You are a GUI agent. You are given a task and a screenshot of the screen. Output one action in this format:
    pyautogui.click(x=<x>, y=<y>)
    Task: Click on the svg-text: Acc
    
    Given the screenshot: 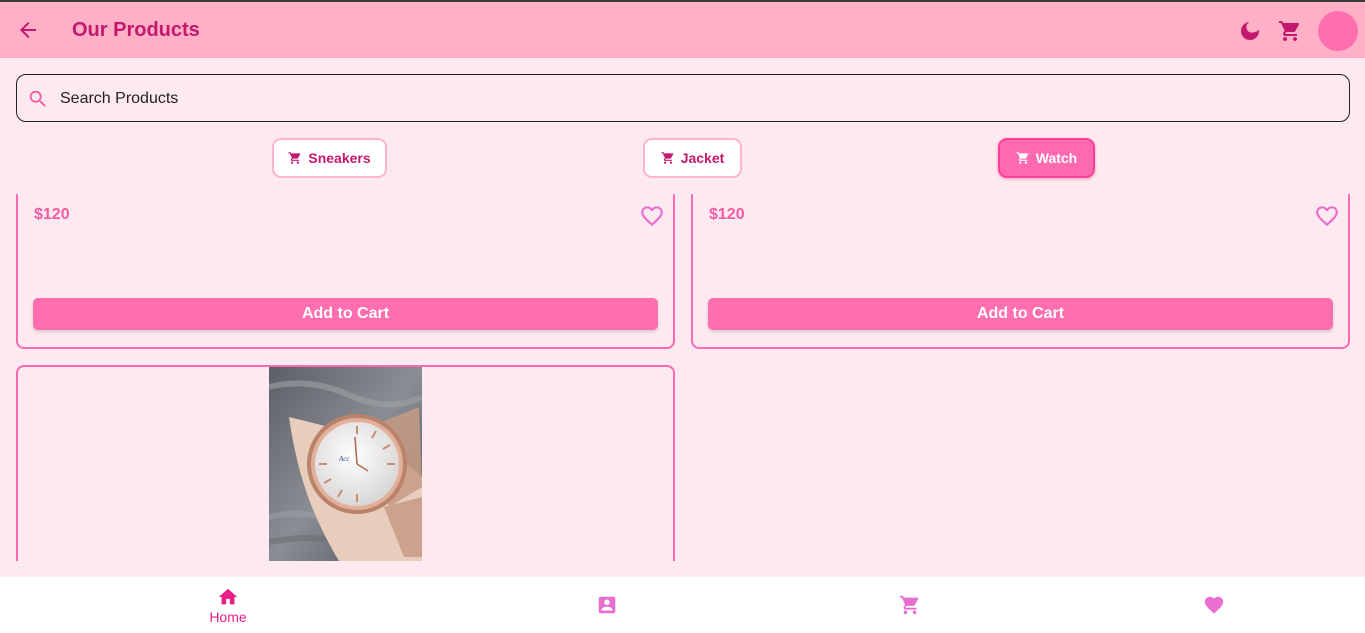 What is the action you would take?
    pyautogui.click(x=344, y=459)
    